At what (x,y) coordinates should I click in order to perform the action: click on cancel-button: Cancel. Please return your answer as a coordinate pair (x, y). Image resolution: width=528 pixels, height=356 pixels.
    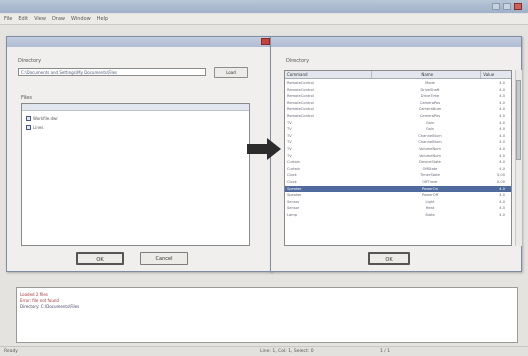
    Looking at the image, I should click on (164, 258).